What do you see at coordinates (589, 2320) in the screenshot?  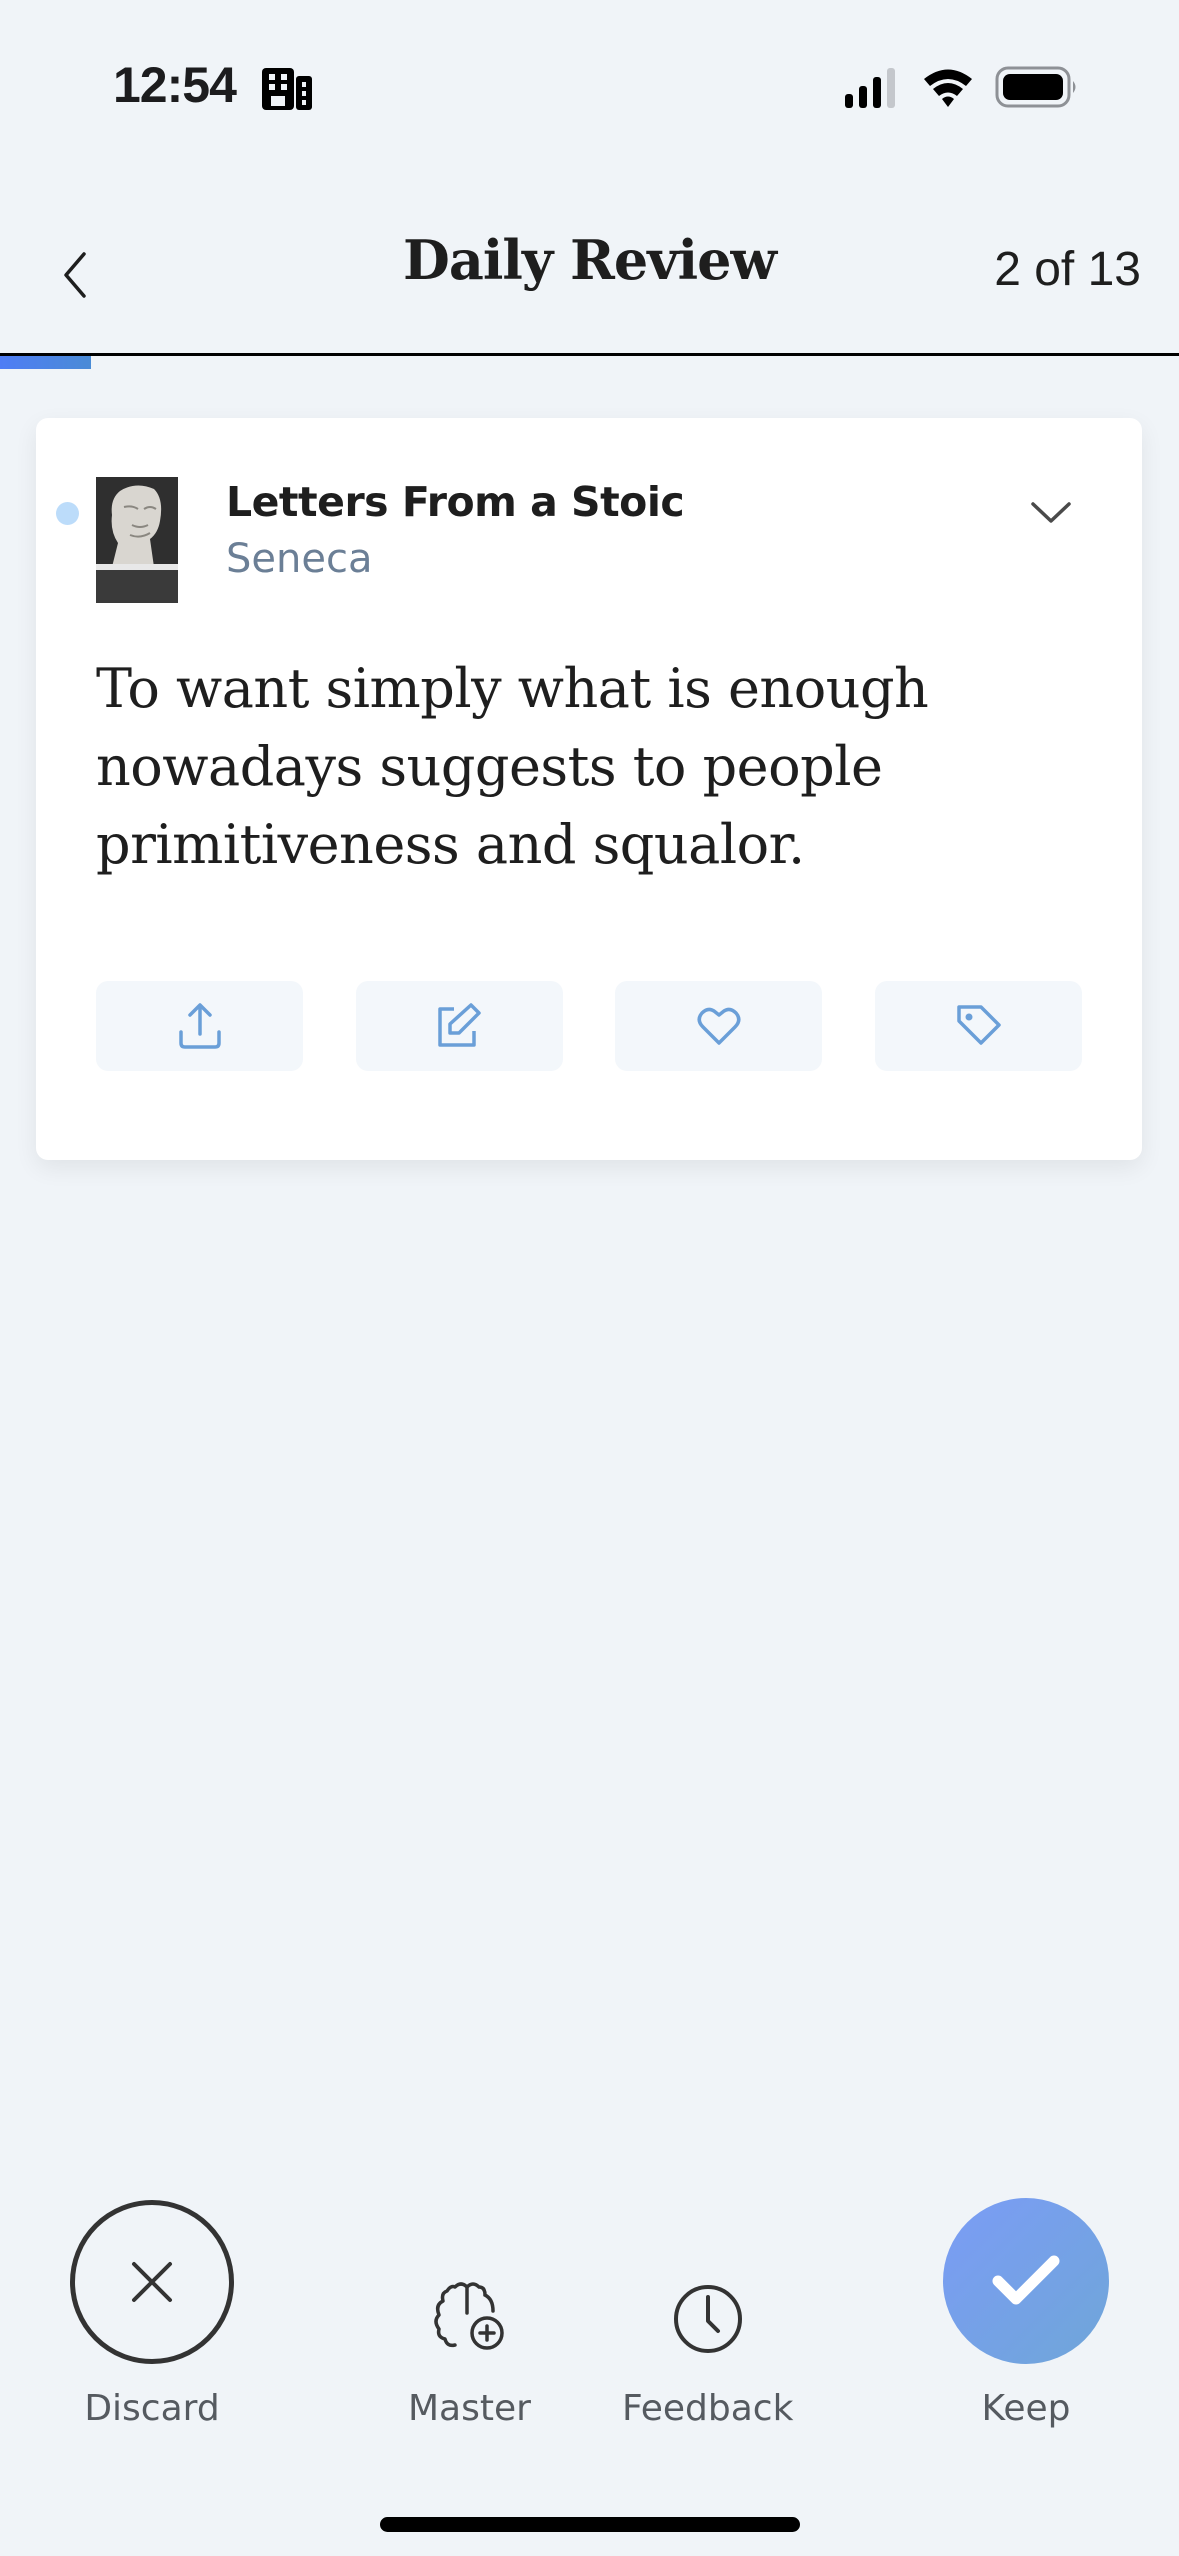 I see `bottom-action-bar: Discard Master Feedback Keep` at bounding box center [589, 2320].